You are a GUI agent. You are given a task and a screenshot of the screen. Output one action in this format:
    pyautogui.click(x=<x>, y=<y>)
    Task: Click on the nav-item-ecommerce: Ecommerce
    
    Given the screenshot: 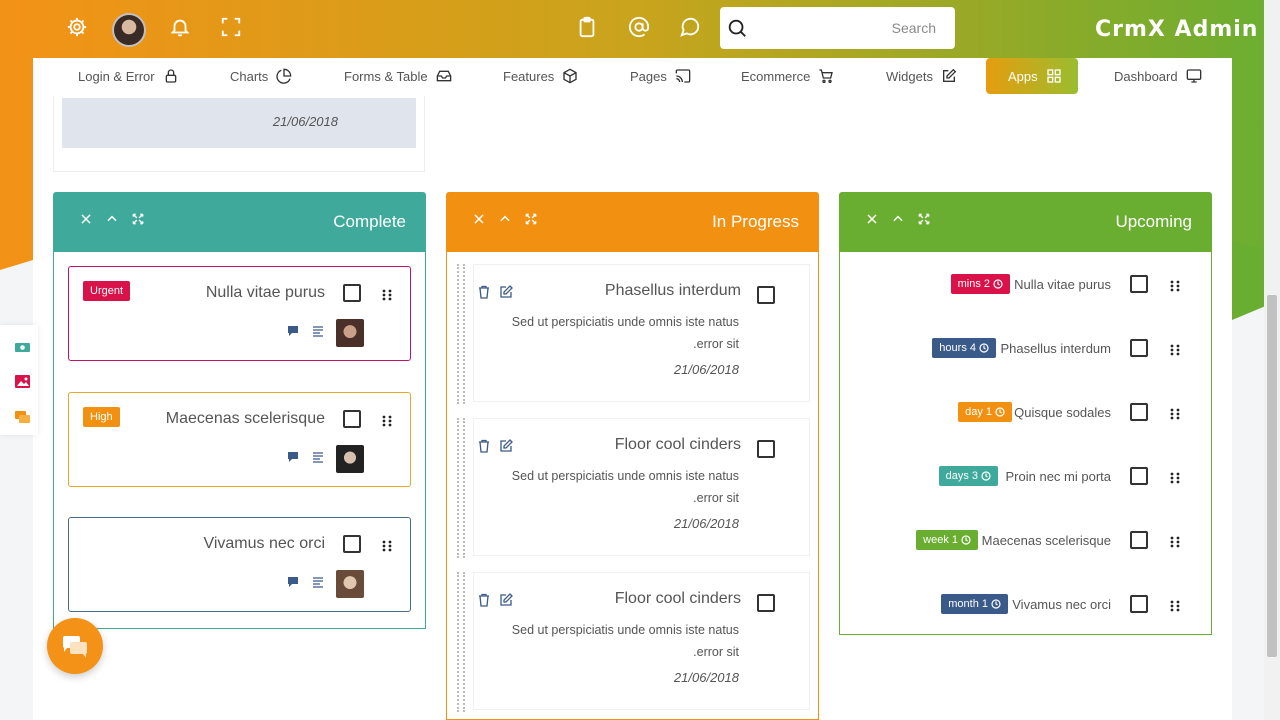 What is the action you would take?
    pyautogui.click(x=787, y=76)
    